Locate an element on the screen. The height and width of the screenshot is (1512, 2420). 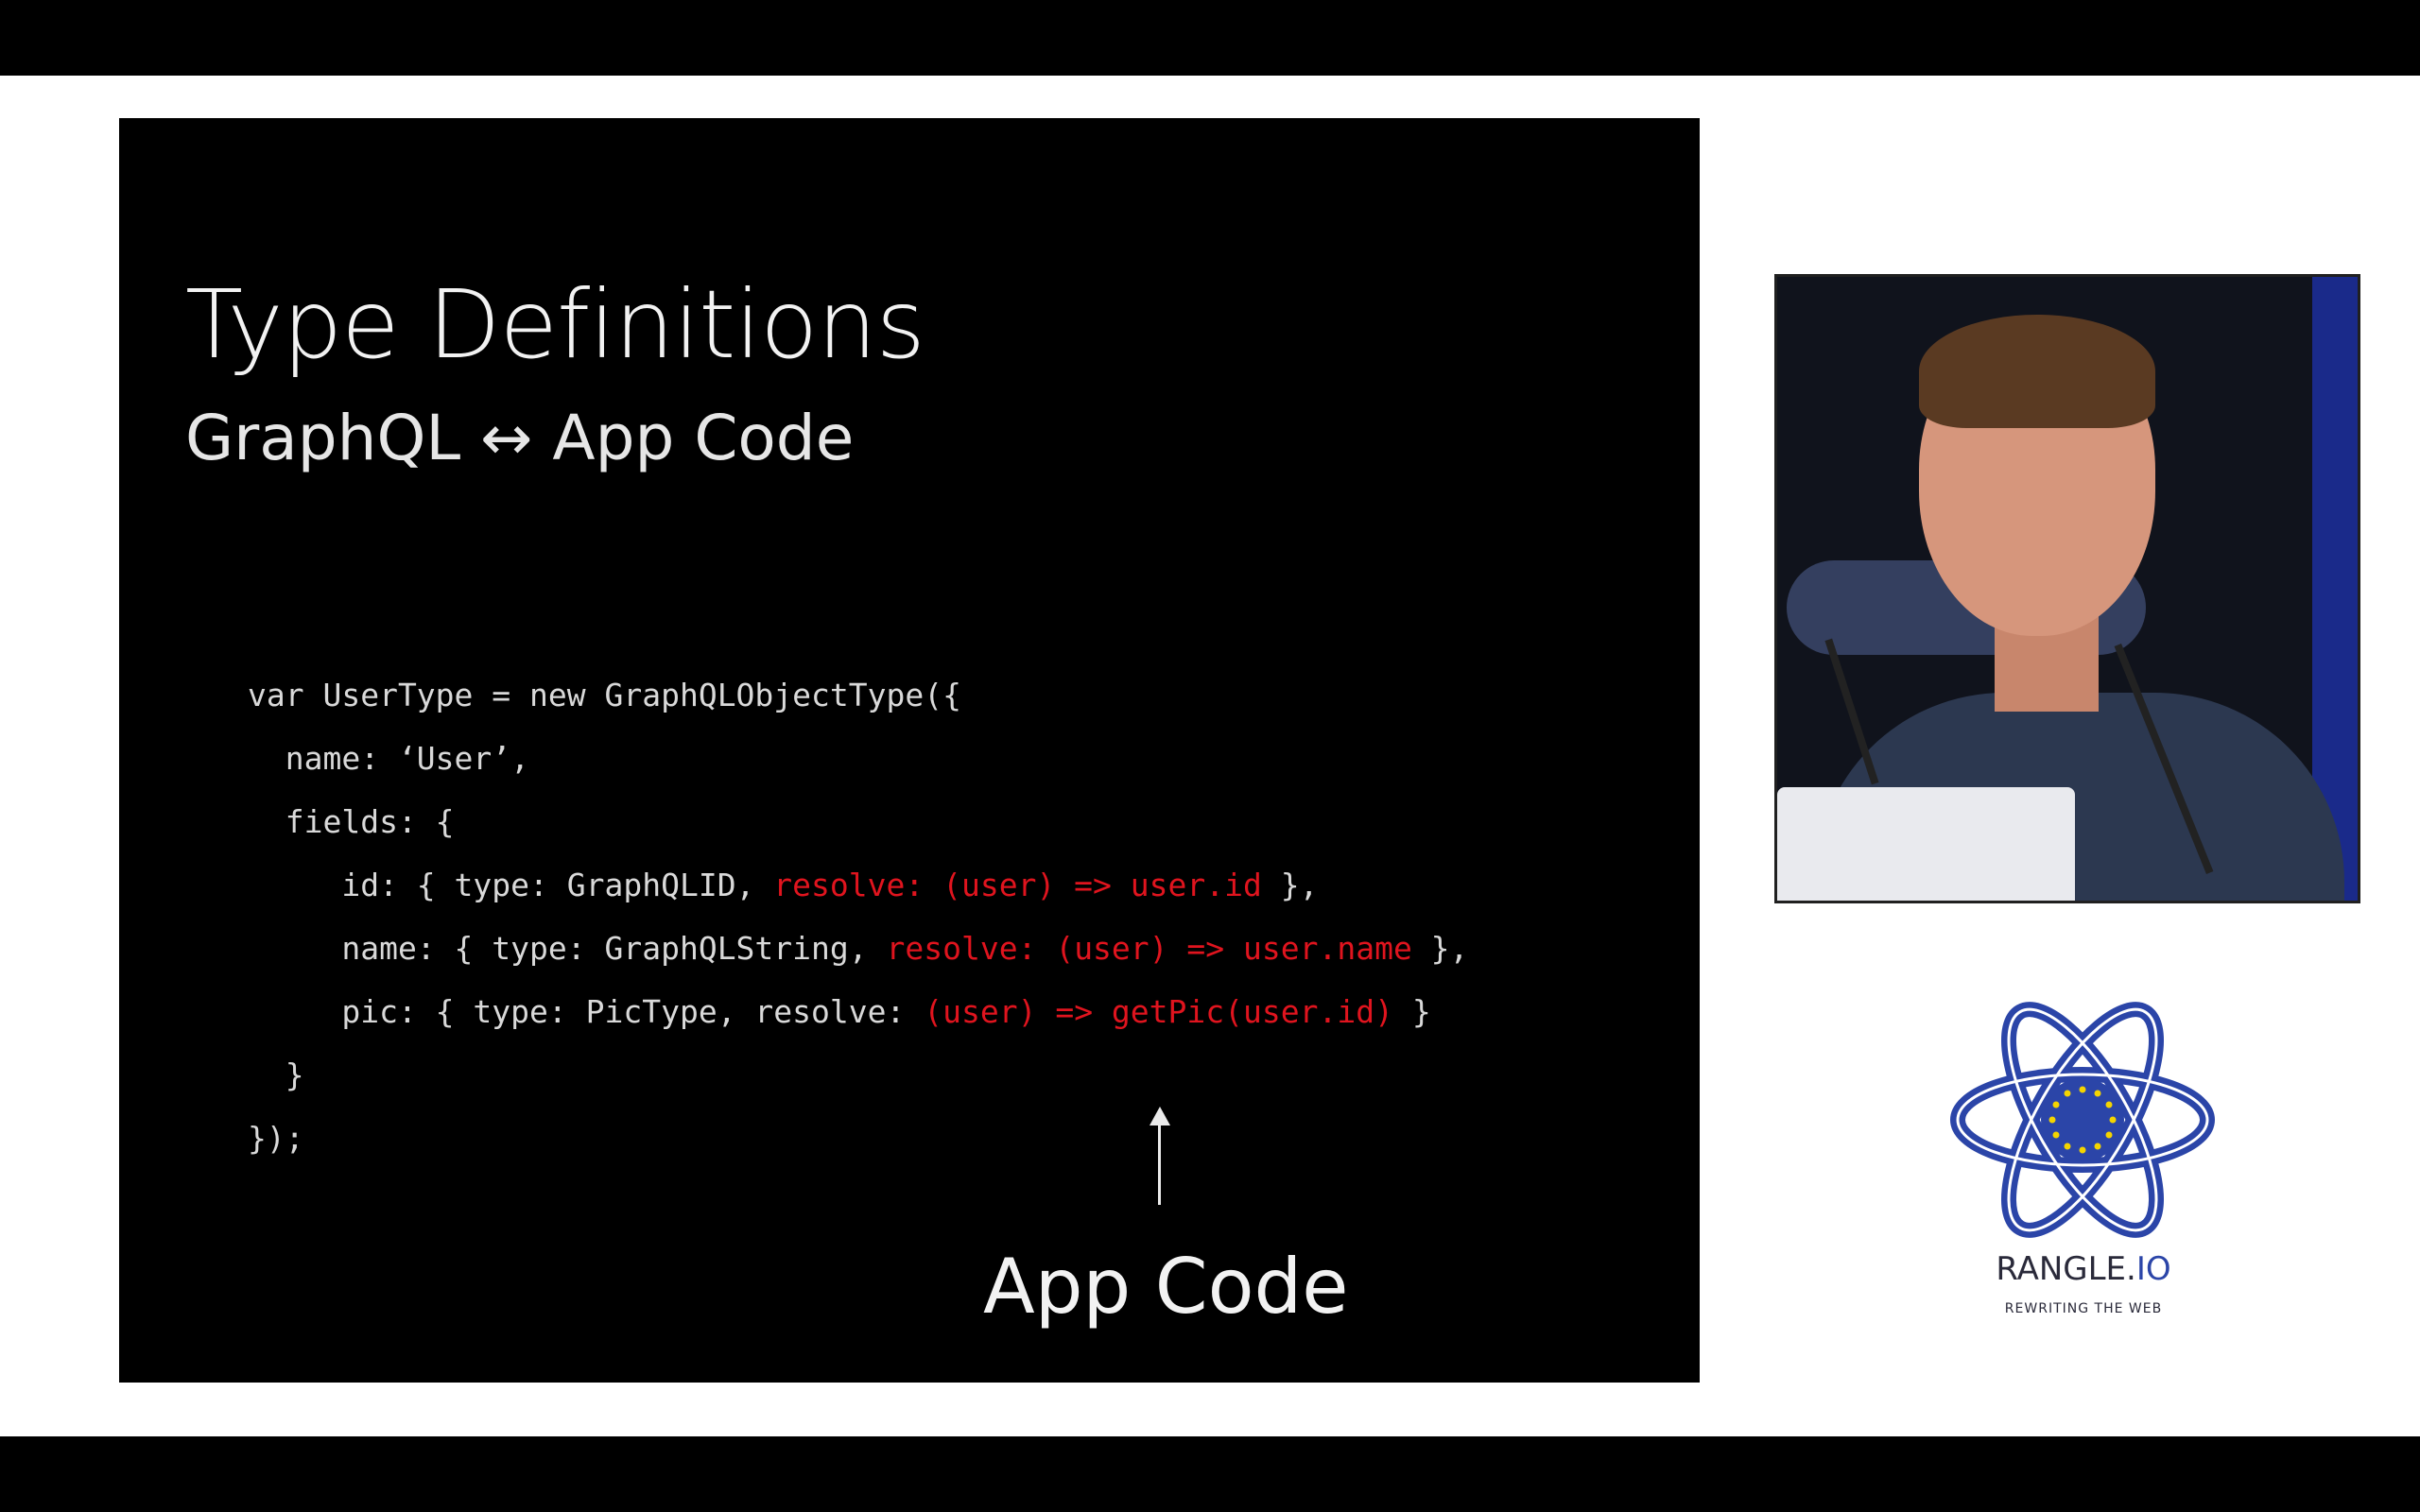
code-line: }); is located at coordinates (858, 1138).